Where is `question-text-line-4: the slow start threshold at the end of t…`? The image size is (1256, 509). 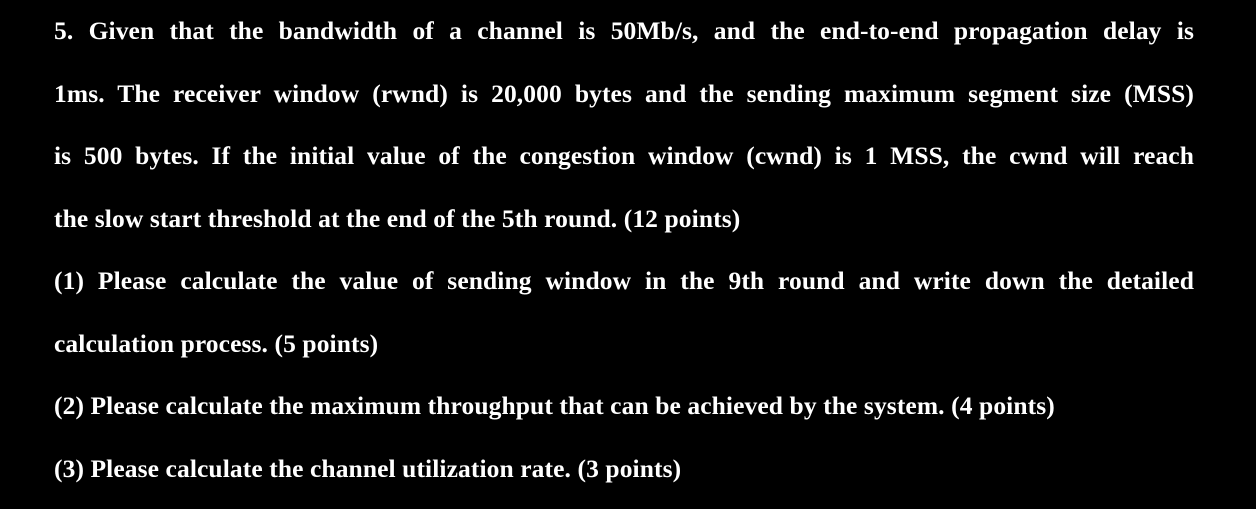
question-text-line-4: the slow start threshold at the end of t… is located at coordinates (397, 218).